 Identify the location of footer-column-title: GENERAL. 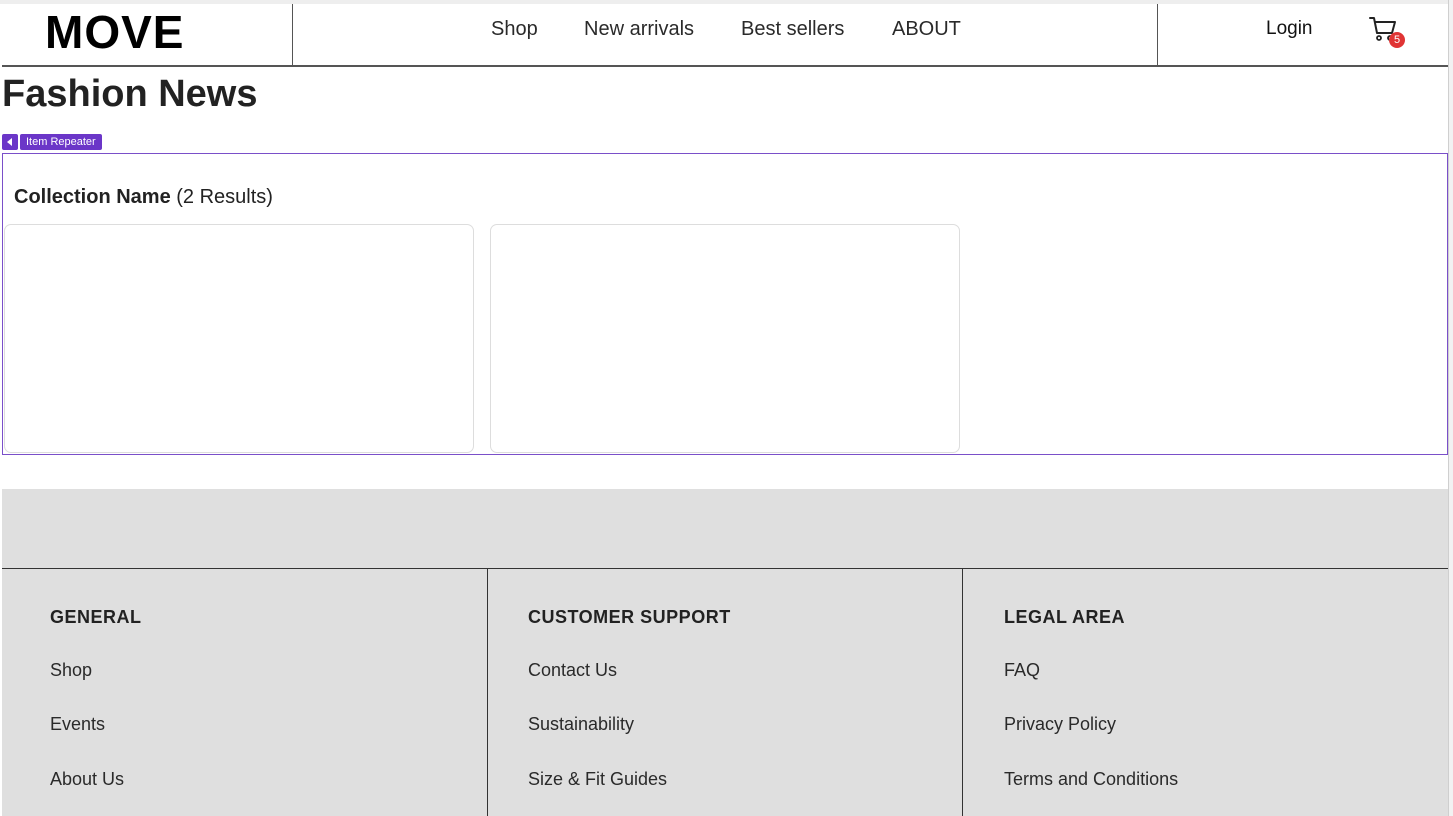
(96, 617).